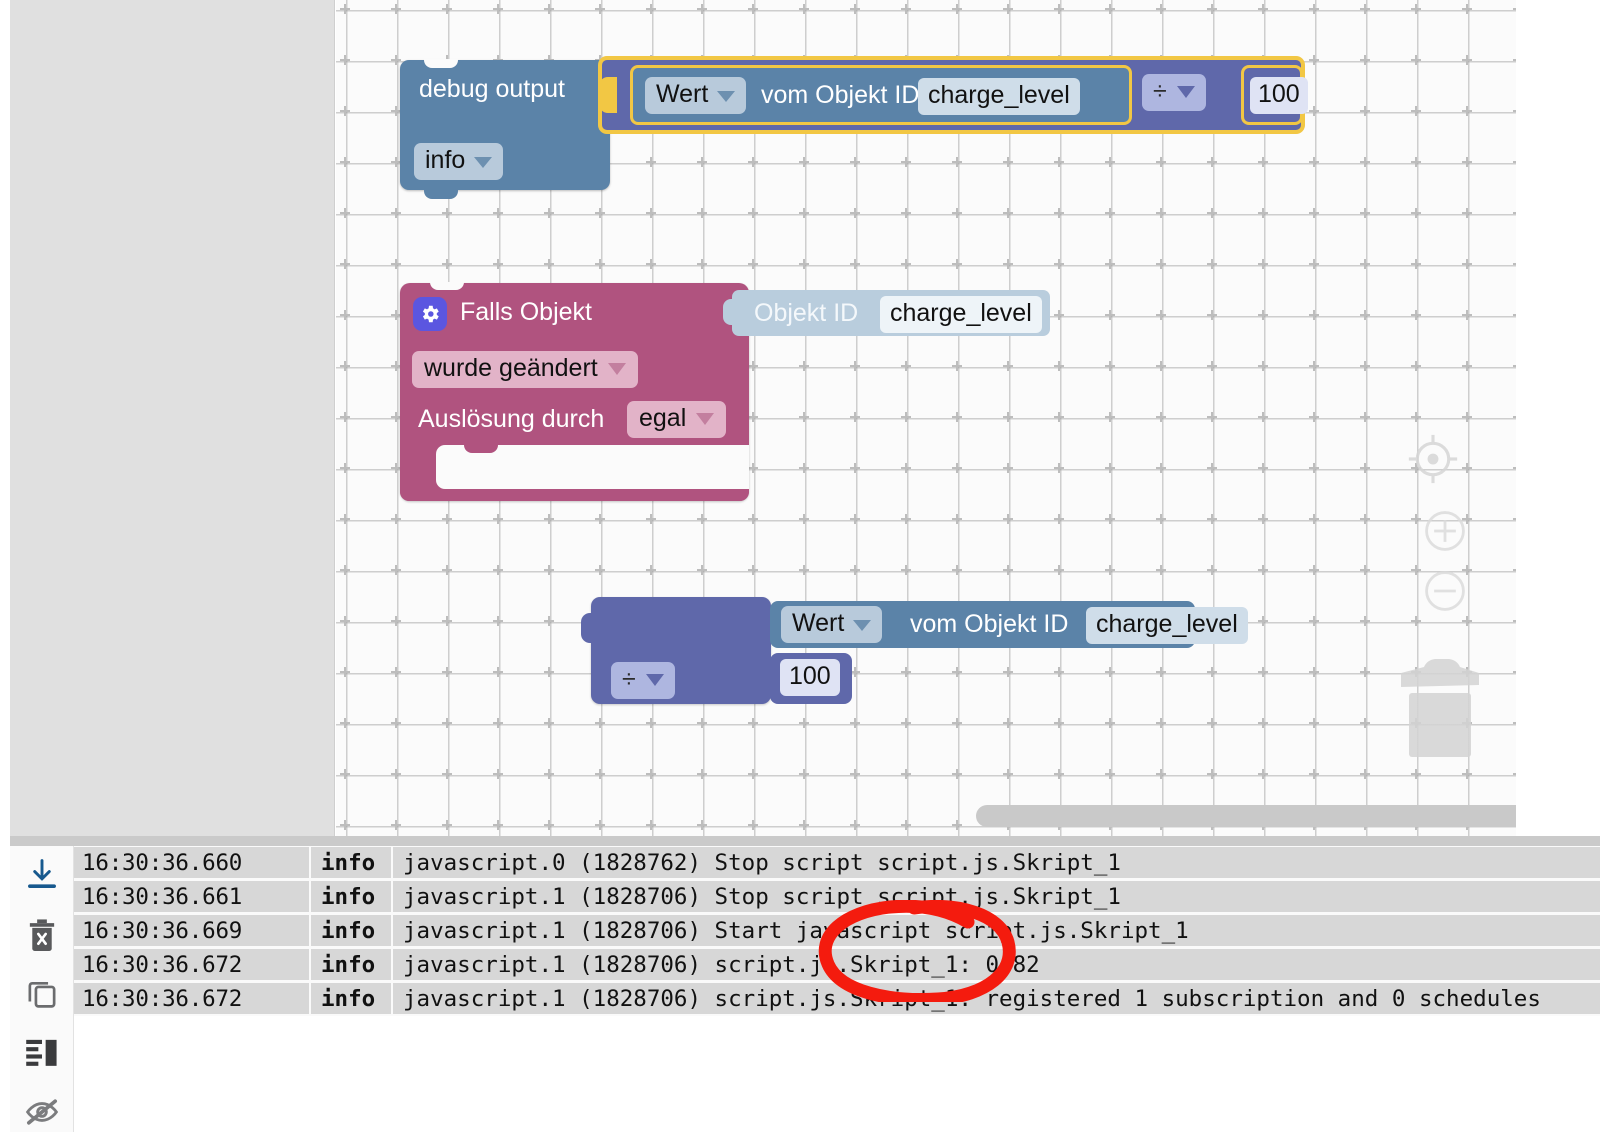 The width and height of the screenshot is (1600, 1146). I want to click on copy-icon, so click(42, 993).